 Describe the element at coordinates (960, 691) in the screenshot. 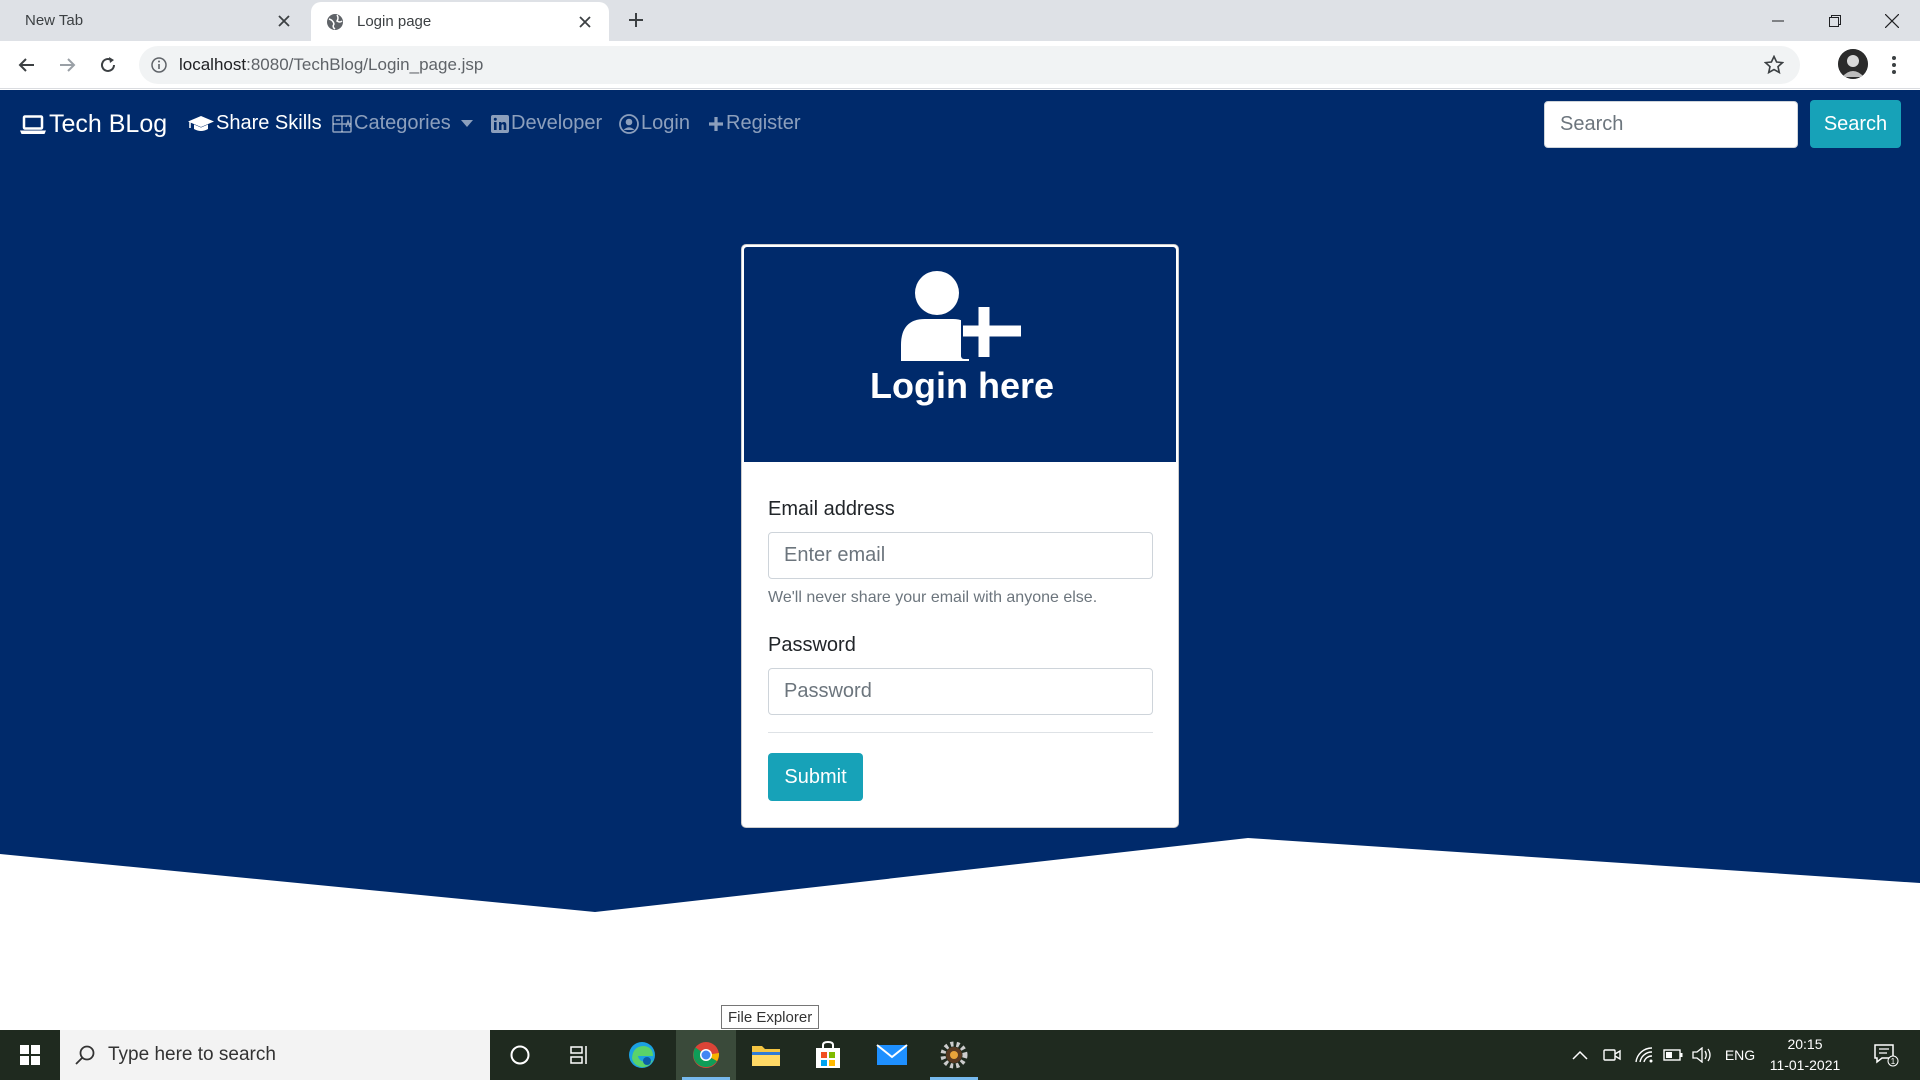

I see `password-field` at that location.